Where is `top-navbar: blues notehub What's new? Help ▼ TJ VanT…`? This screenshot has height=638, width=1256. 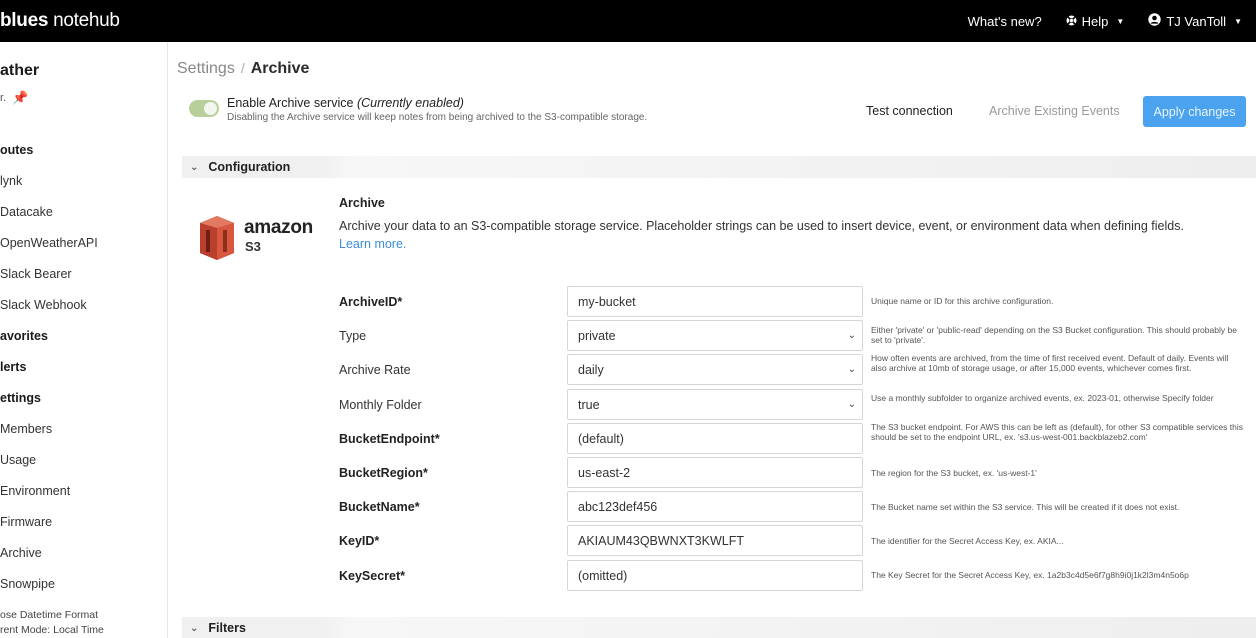 top-navbar: blues notehub What's new? Help ▼ TJ VanT… is located at coordinates (628, 21).